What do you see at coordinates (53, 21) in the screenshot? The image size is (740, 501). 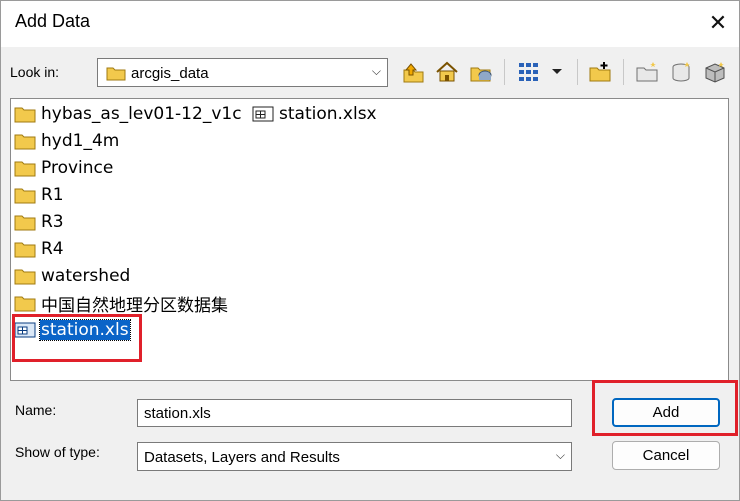 I see `window-title: Add Data` at bounding box center [53, 21].